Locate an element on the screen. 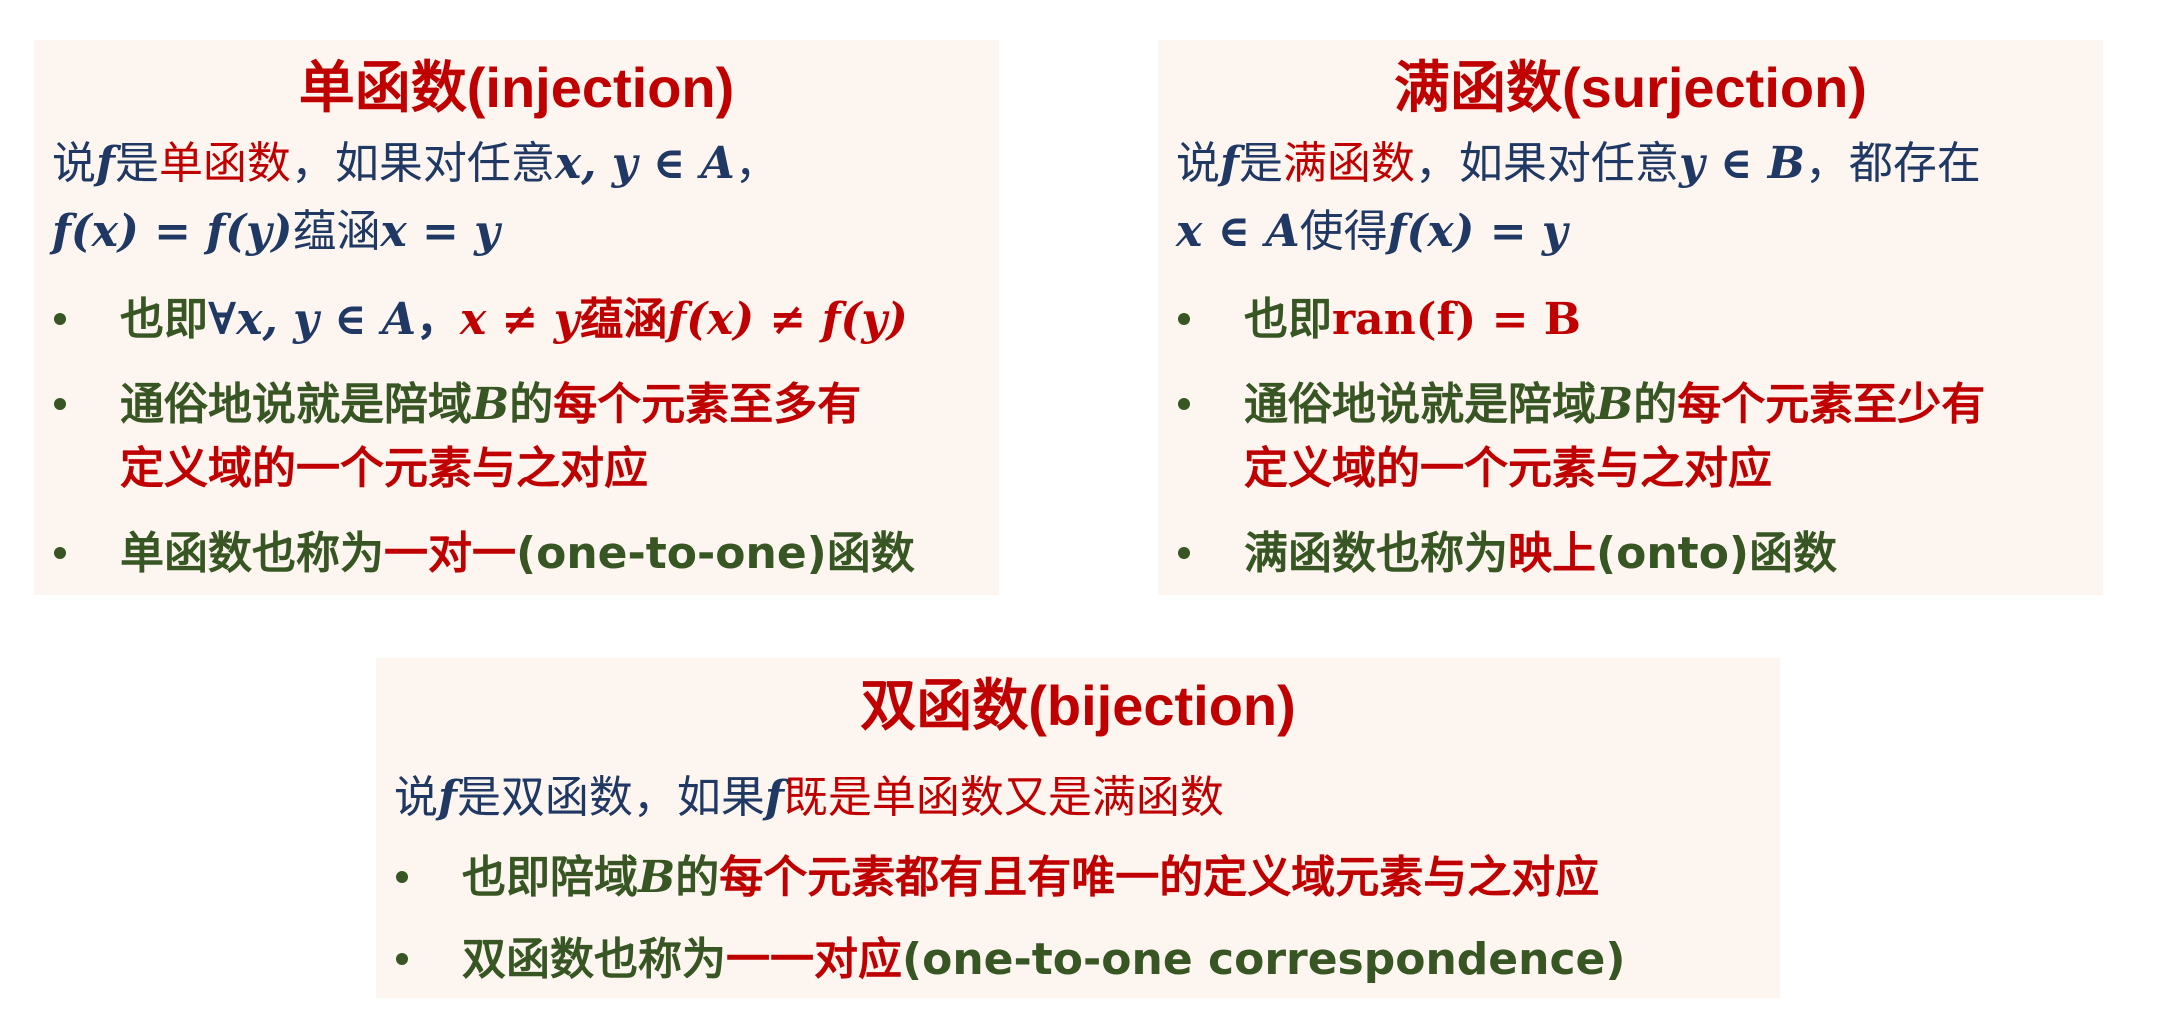  surjection-definition-line-2: x ∈ A使得f(x) = y is located at coordinates (1372, 231).